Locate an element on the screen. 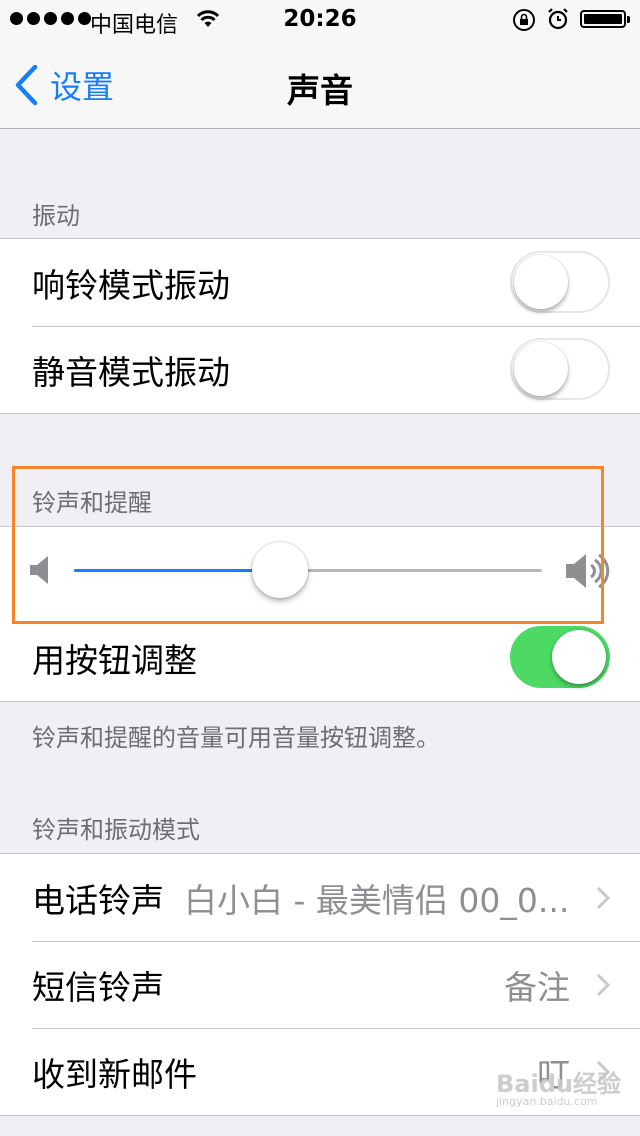 The image size is (640, 1136). alarm-icon is located at coordinates (558, 22).